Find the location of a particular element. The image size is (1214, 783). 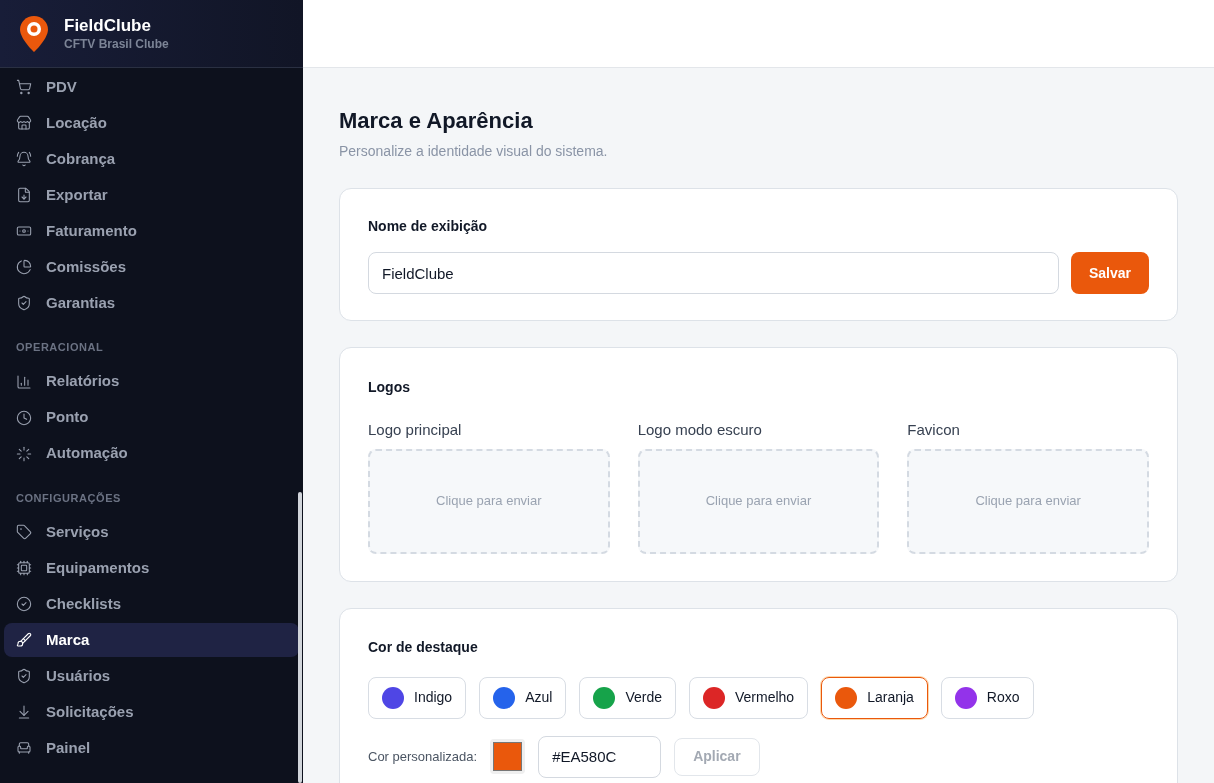

card-title: Nome de exibição is located at coordinates (428, 226).